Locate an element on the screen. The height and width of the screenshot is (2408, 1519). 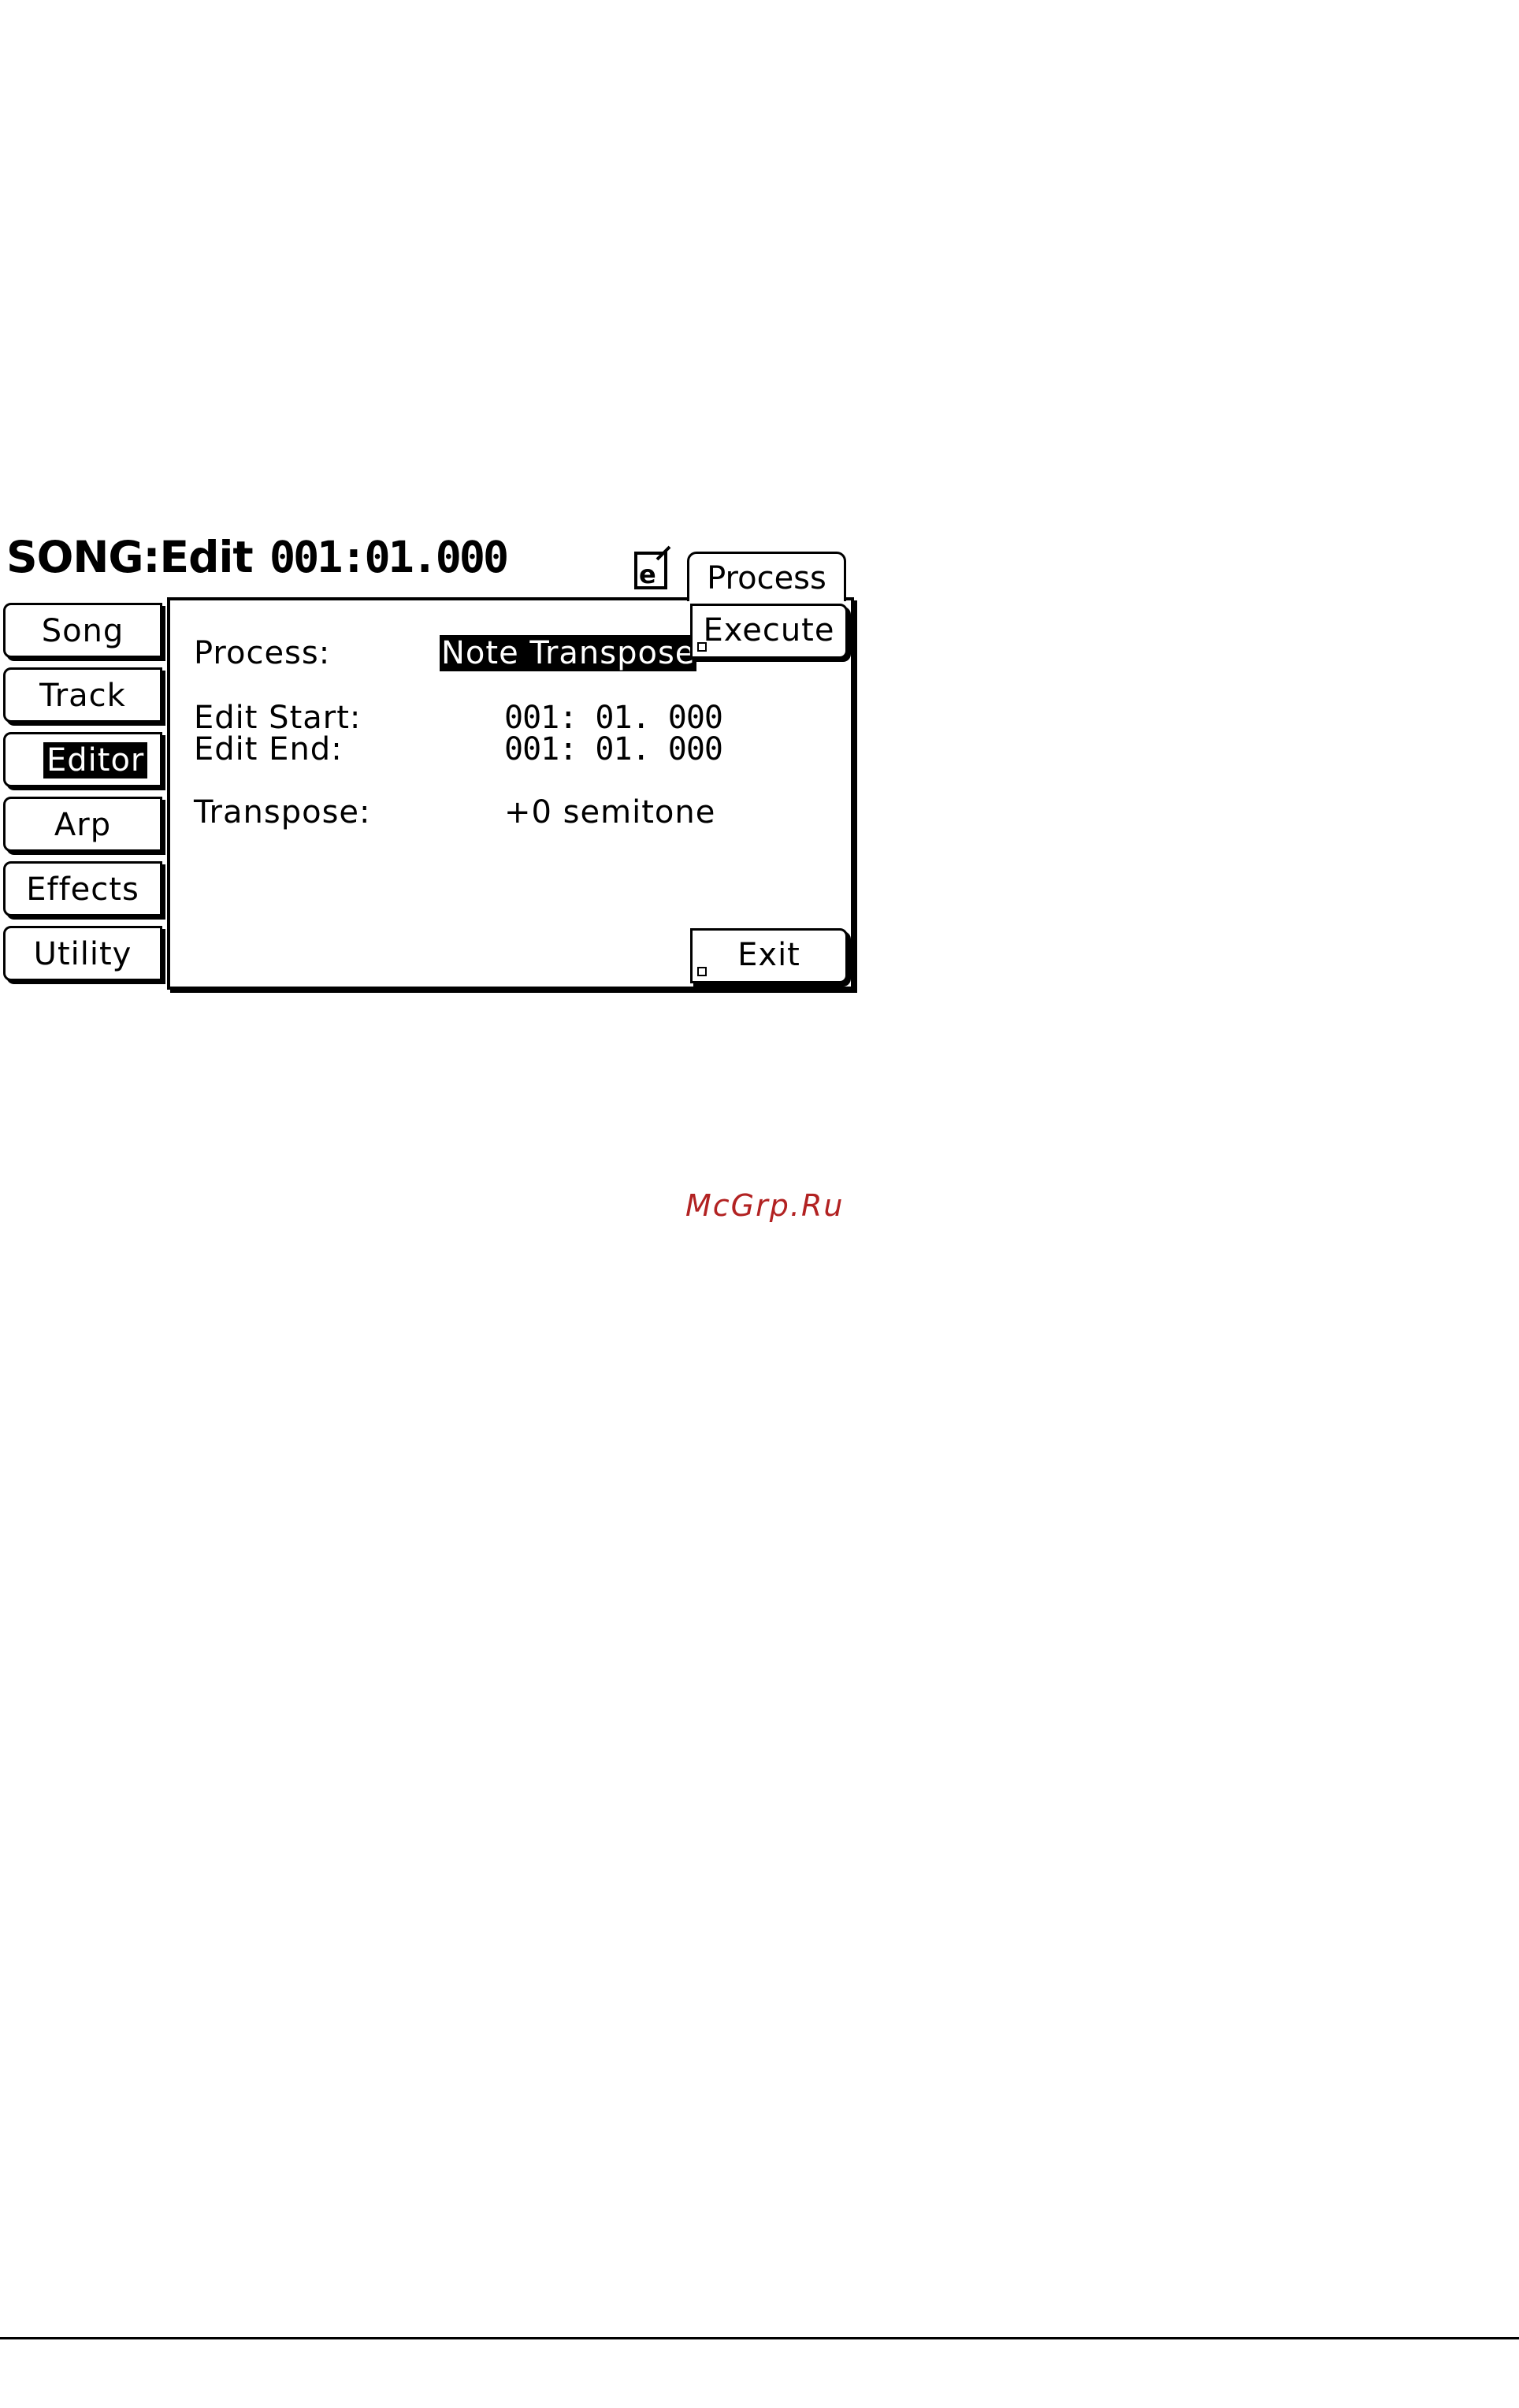
tab-process-label: Process is located at coordinates (766, 578).